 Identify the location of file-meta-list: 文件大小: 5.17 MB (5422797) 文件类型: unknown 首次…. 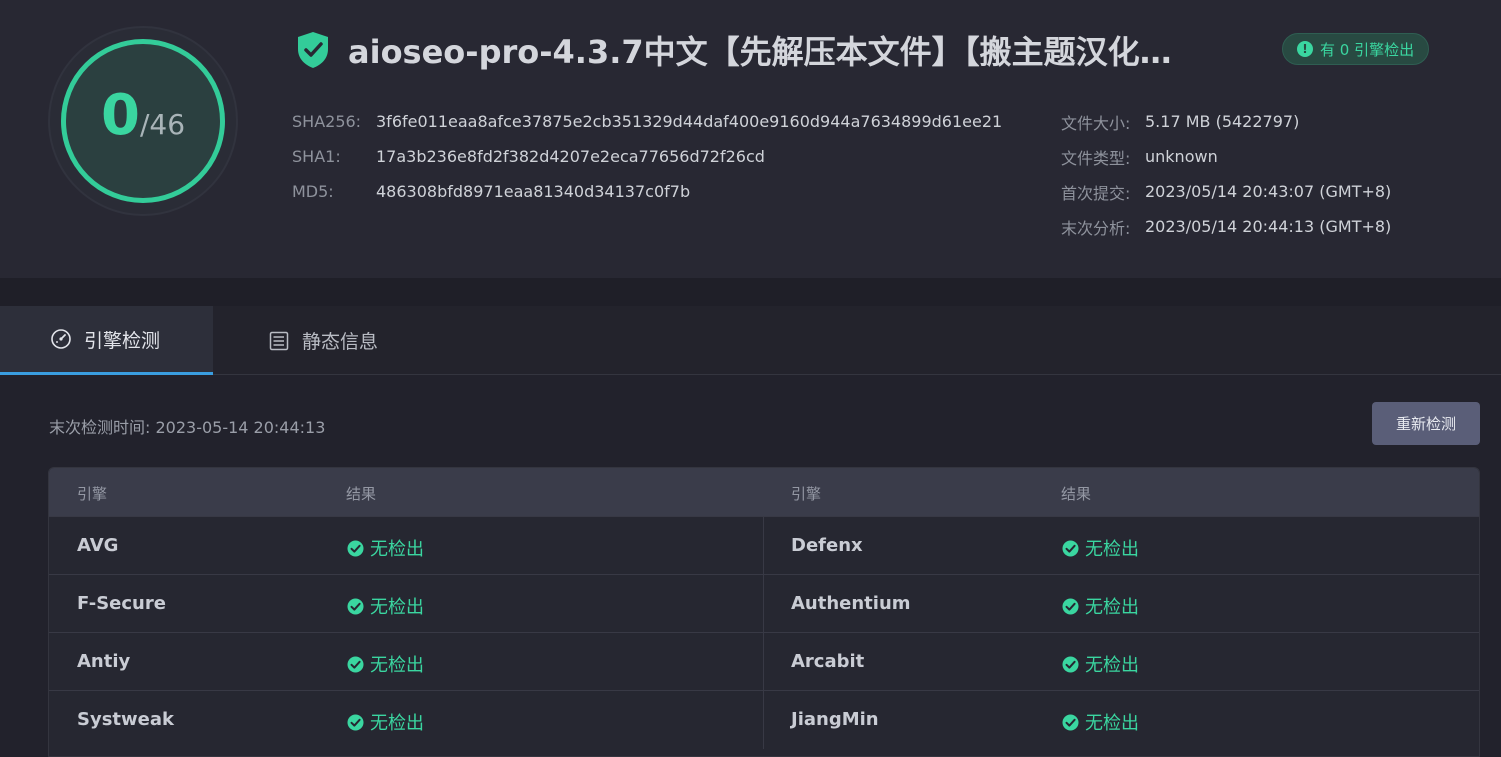
(1226, 174).